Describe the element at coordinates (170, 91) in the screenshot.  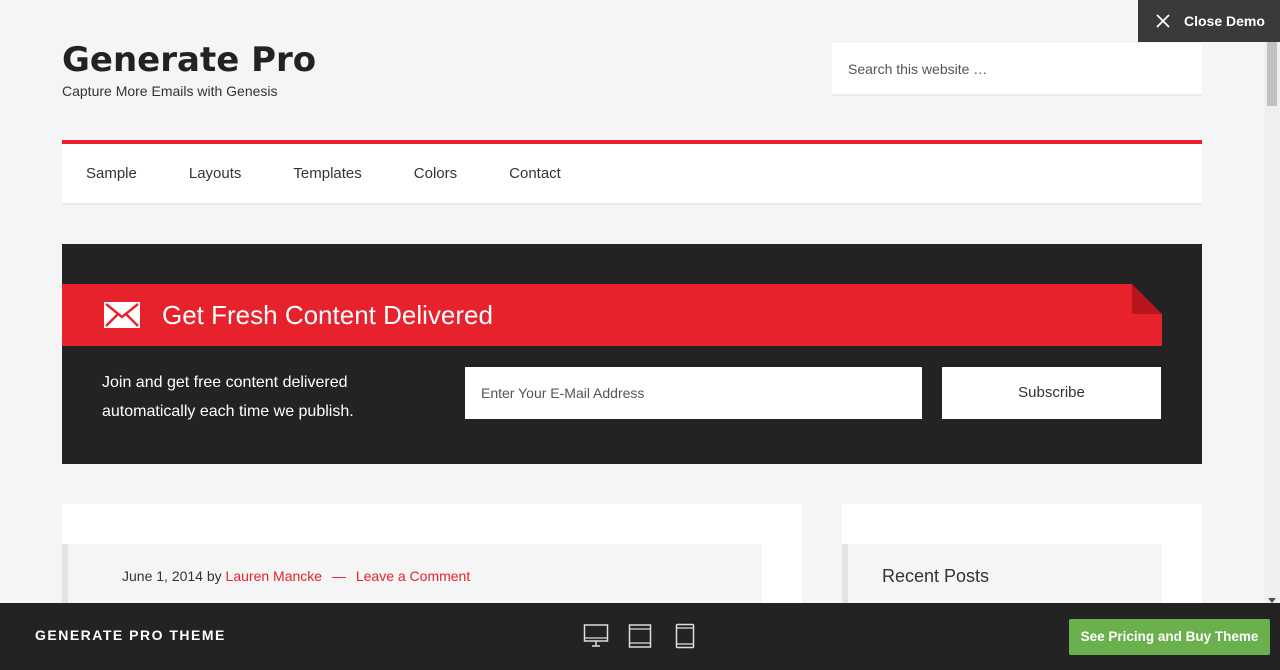
I see `site-description: Capture More Emails with Genesis` at that location.